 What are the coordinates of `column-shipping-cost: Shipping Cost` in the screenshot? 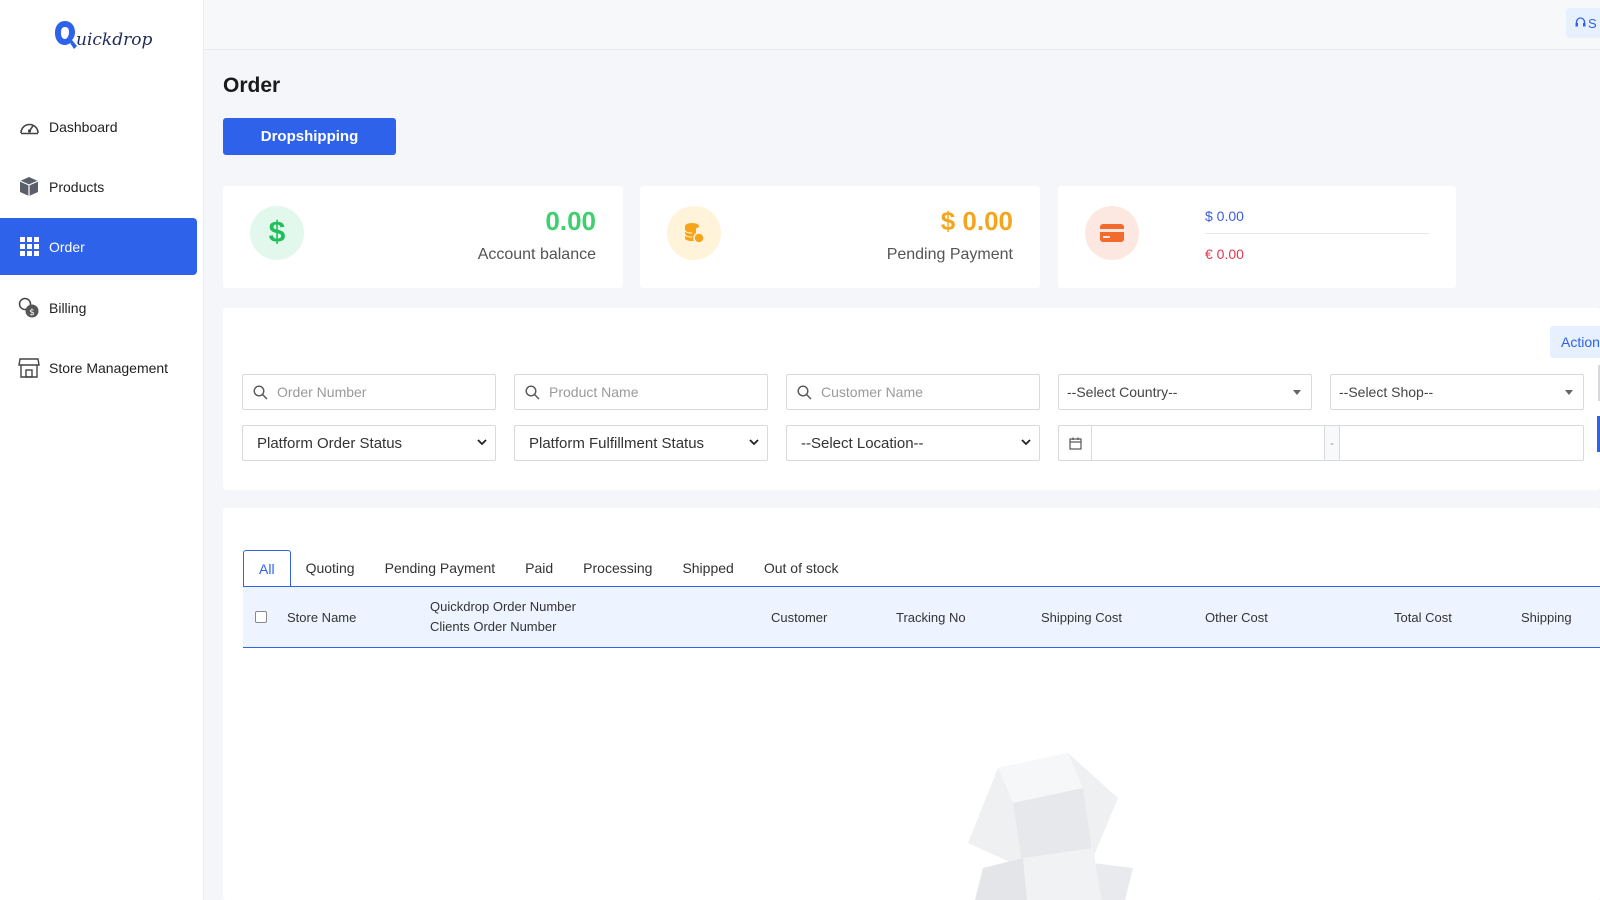 It's located at (1081, 617).